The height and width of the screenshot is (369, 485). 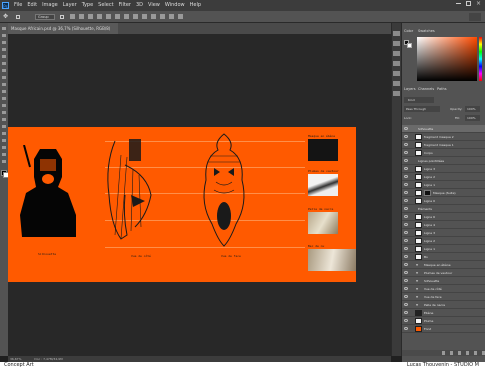 I want to click on color-picker-field, so click(x=447, y=59).